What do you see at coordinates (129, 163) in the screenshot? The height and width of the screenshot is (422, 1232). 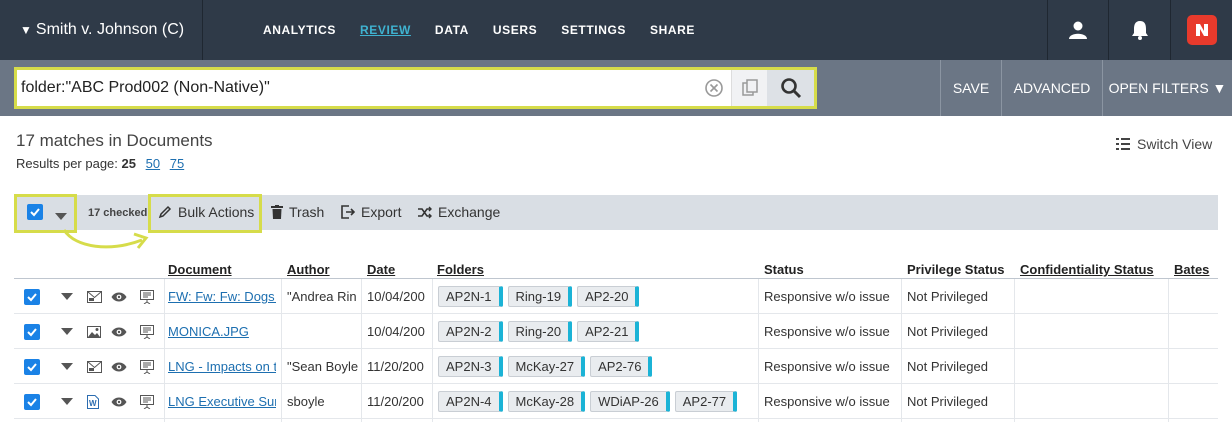 I see `per-page-option-25: 25` at bounding box center [129, 163].